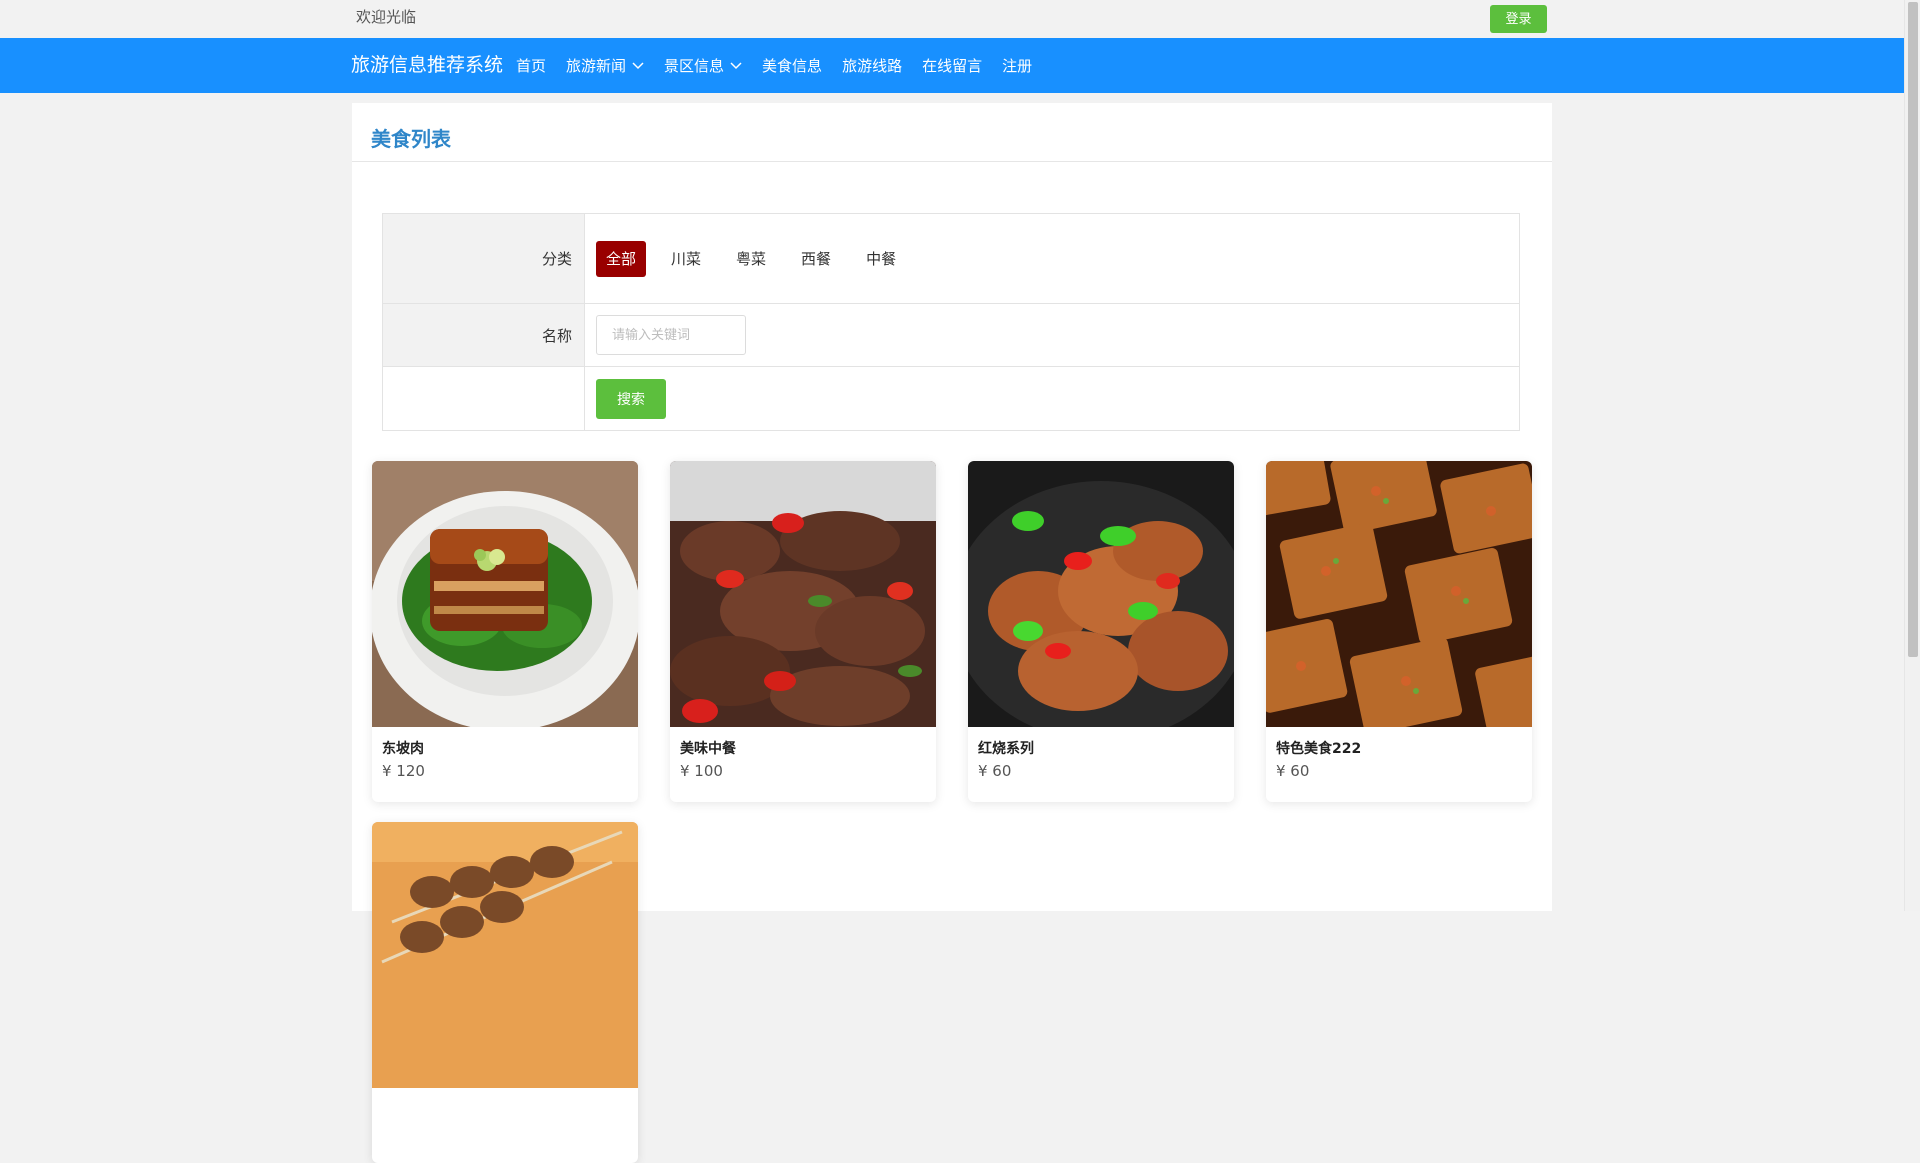  I want to click on food-image-braised-pork, so click(505, 594).